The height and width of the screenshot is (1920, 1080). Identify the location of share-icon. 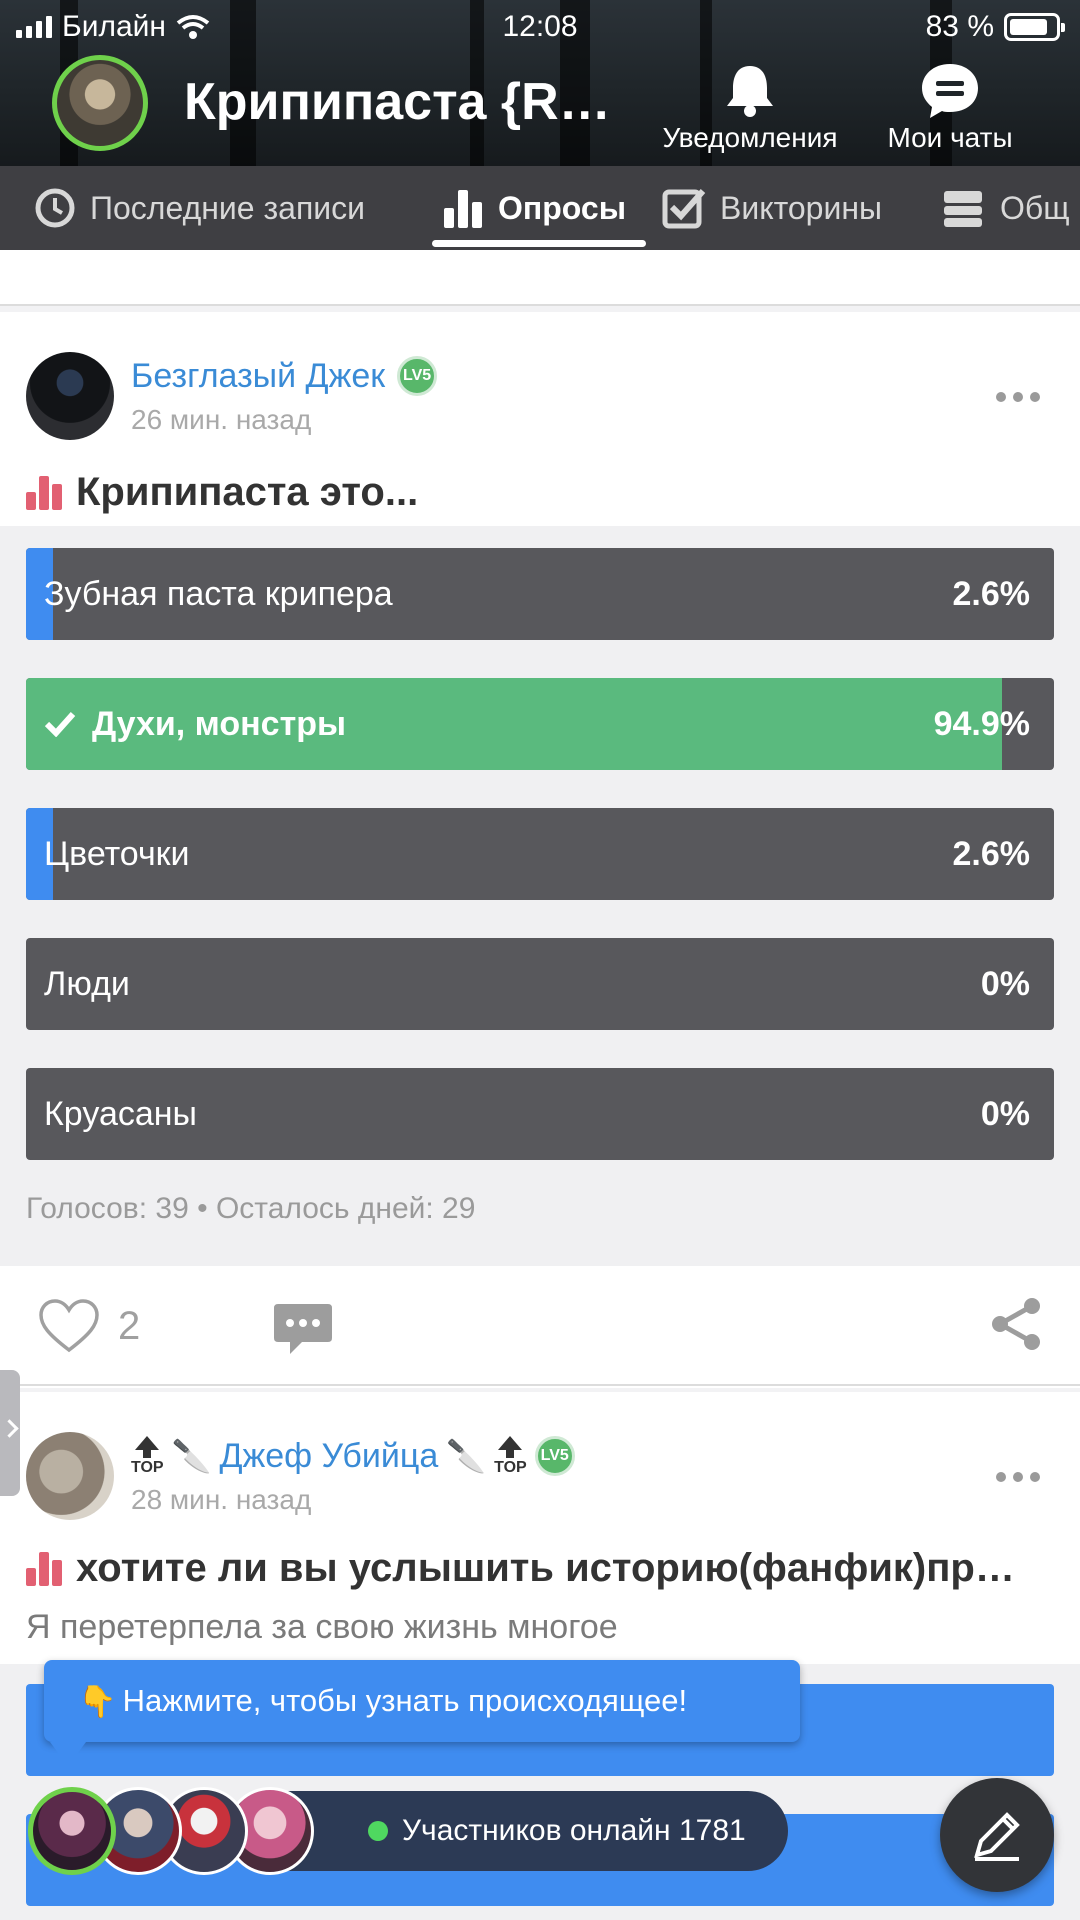
(1016, 1324).